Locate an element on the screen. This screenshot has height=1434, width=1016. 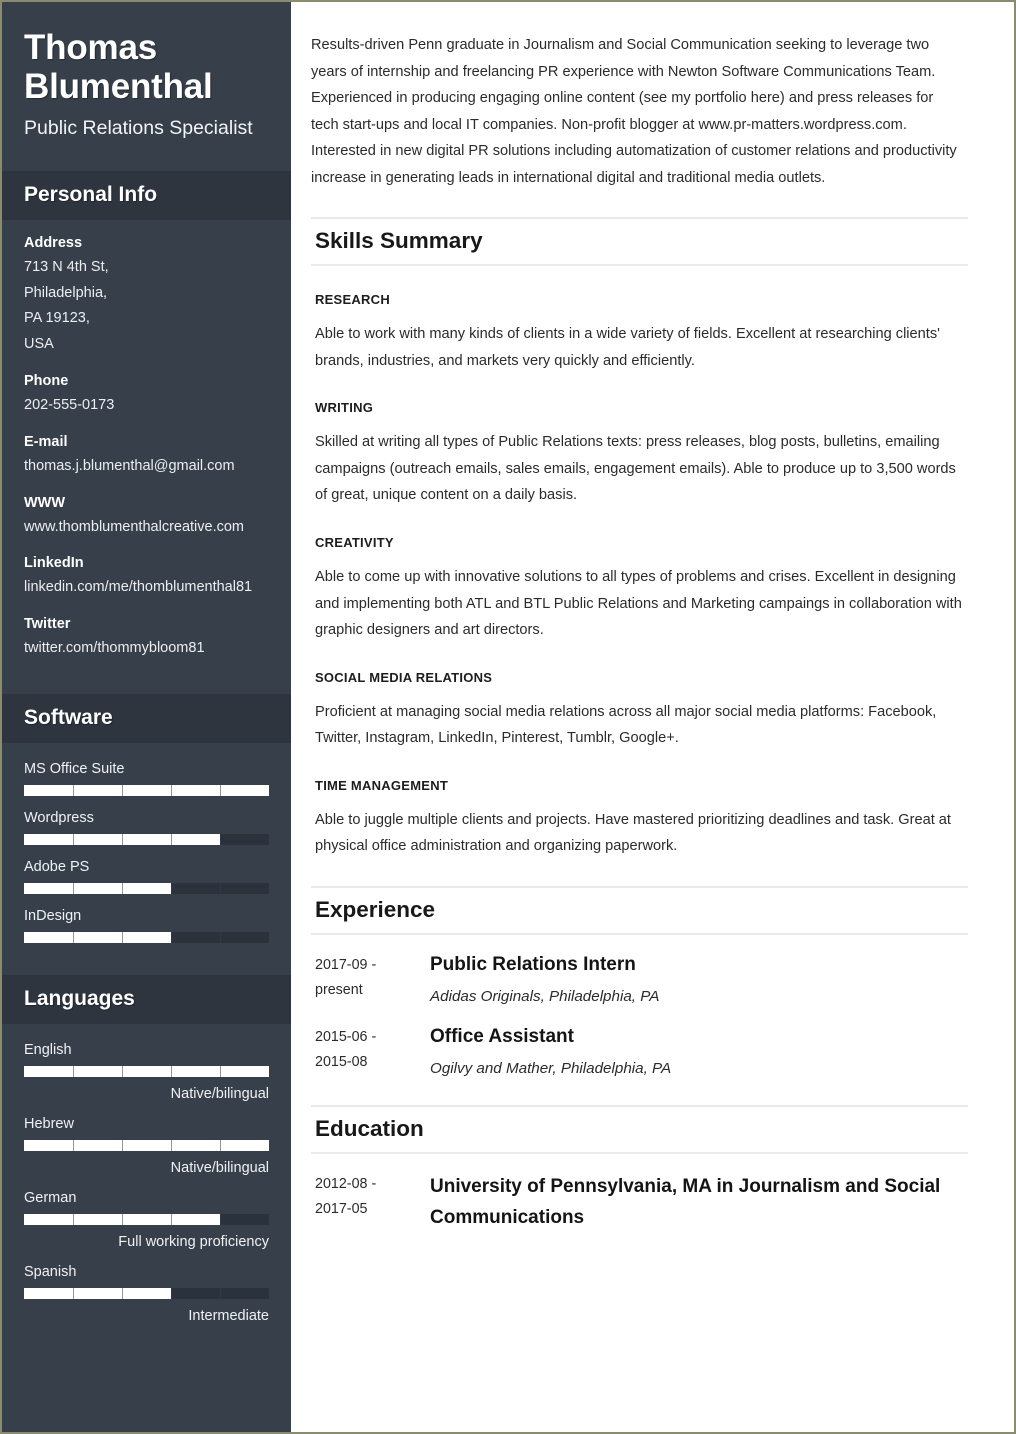
software-skill-list: MS Office Suite Wordpress Adobe PS InDesign is located at coordinates (146, 843).